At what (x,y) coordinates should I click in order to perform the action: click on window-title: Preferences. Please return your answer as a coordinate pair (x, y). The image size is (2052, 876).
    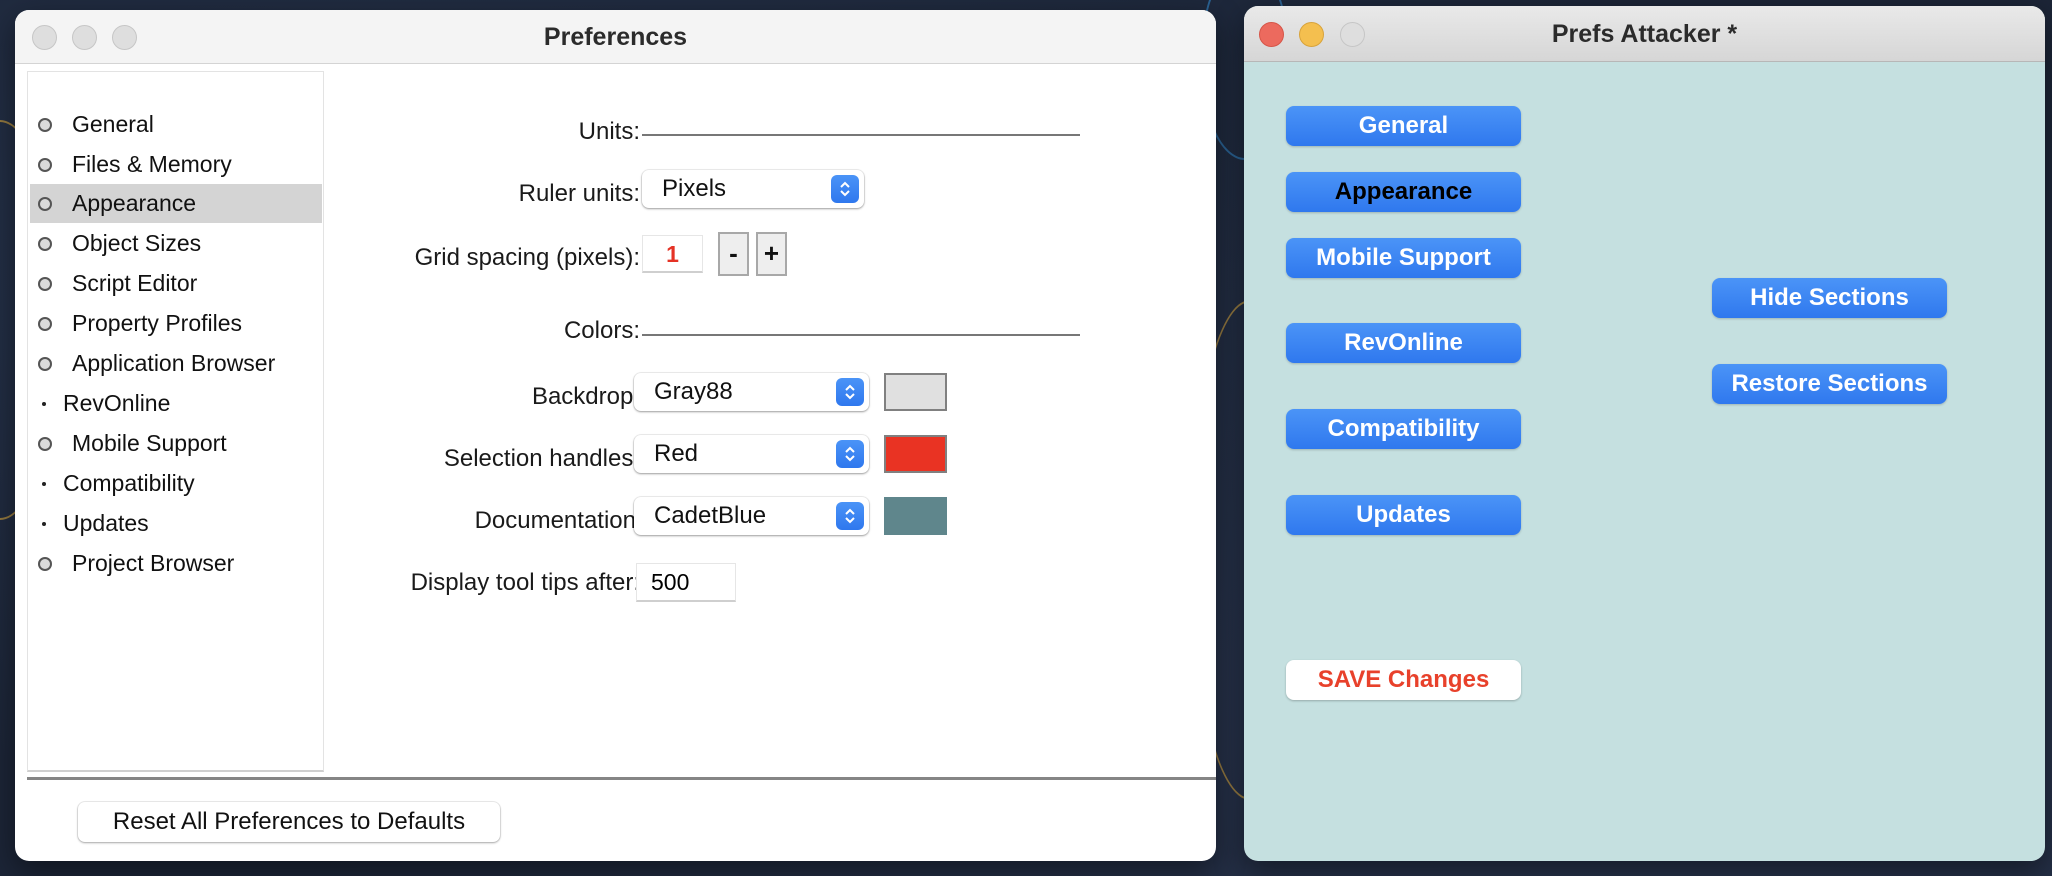
    Looking at the image, I should click on (615, 37).